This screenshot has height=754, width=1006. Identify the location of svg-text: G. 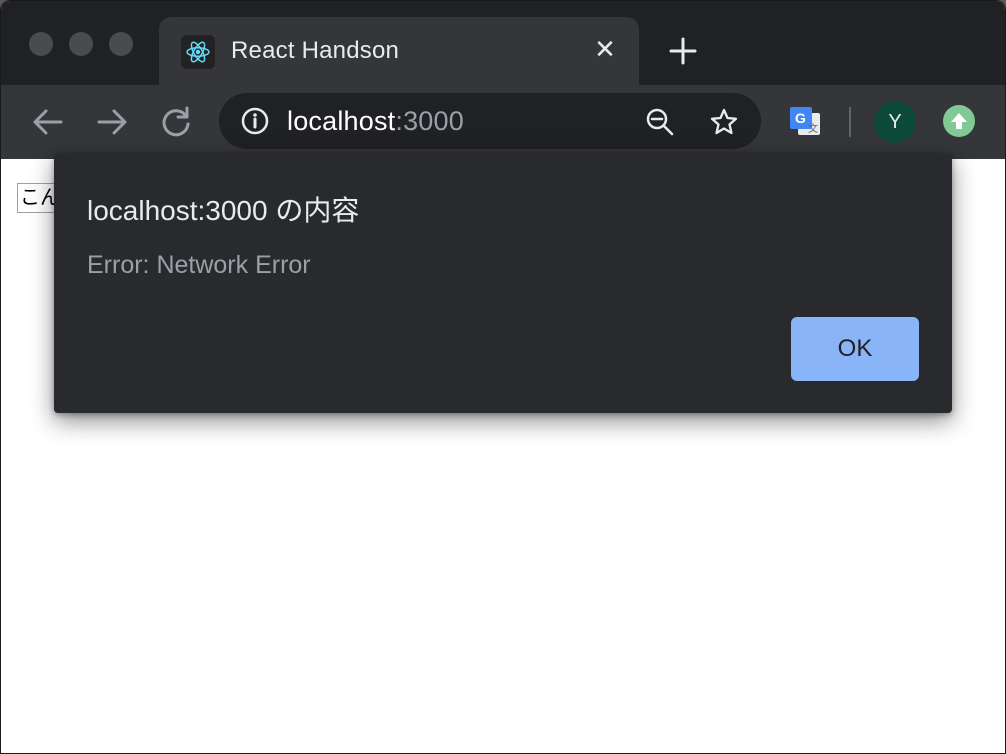
(800, 118).